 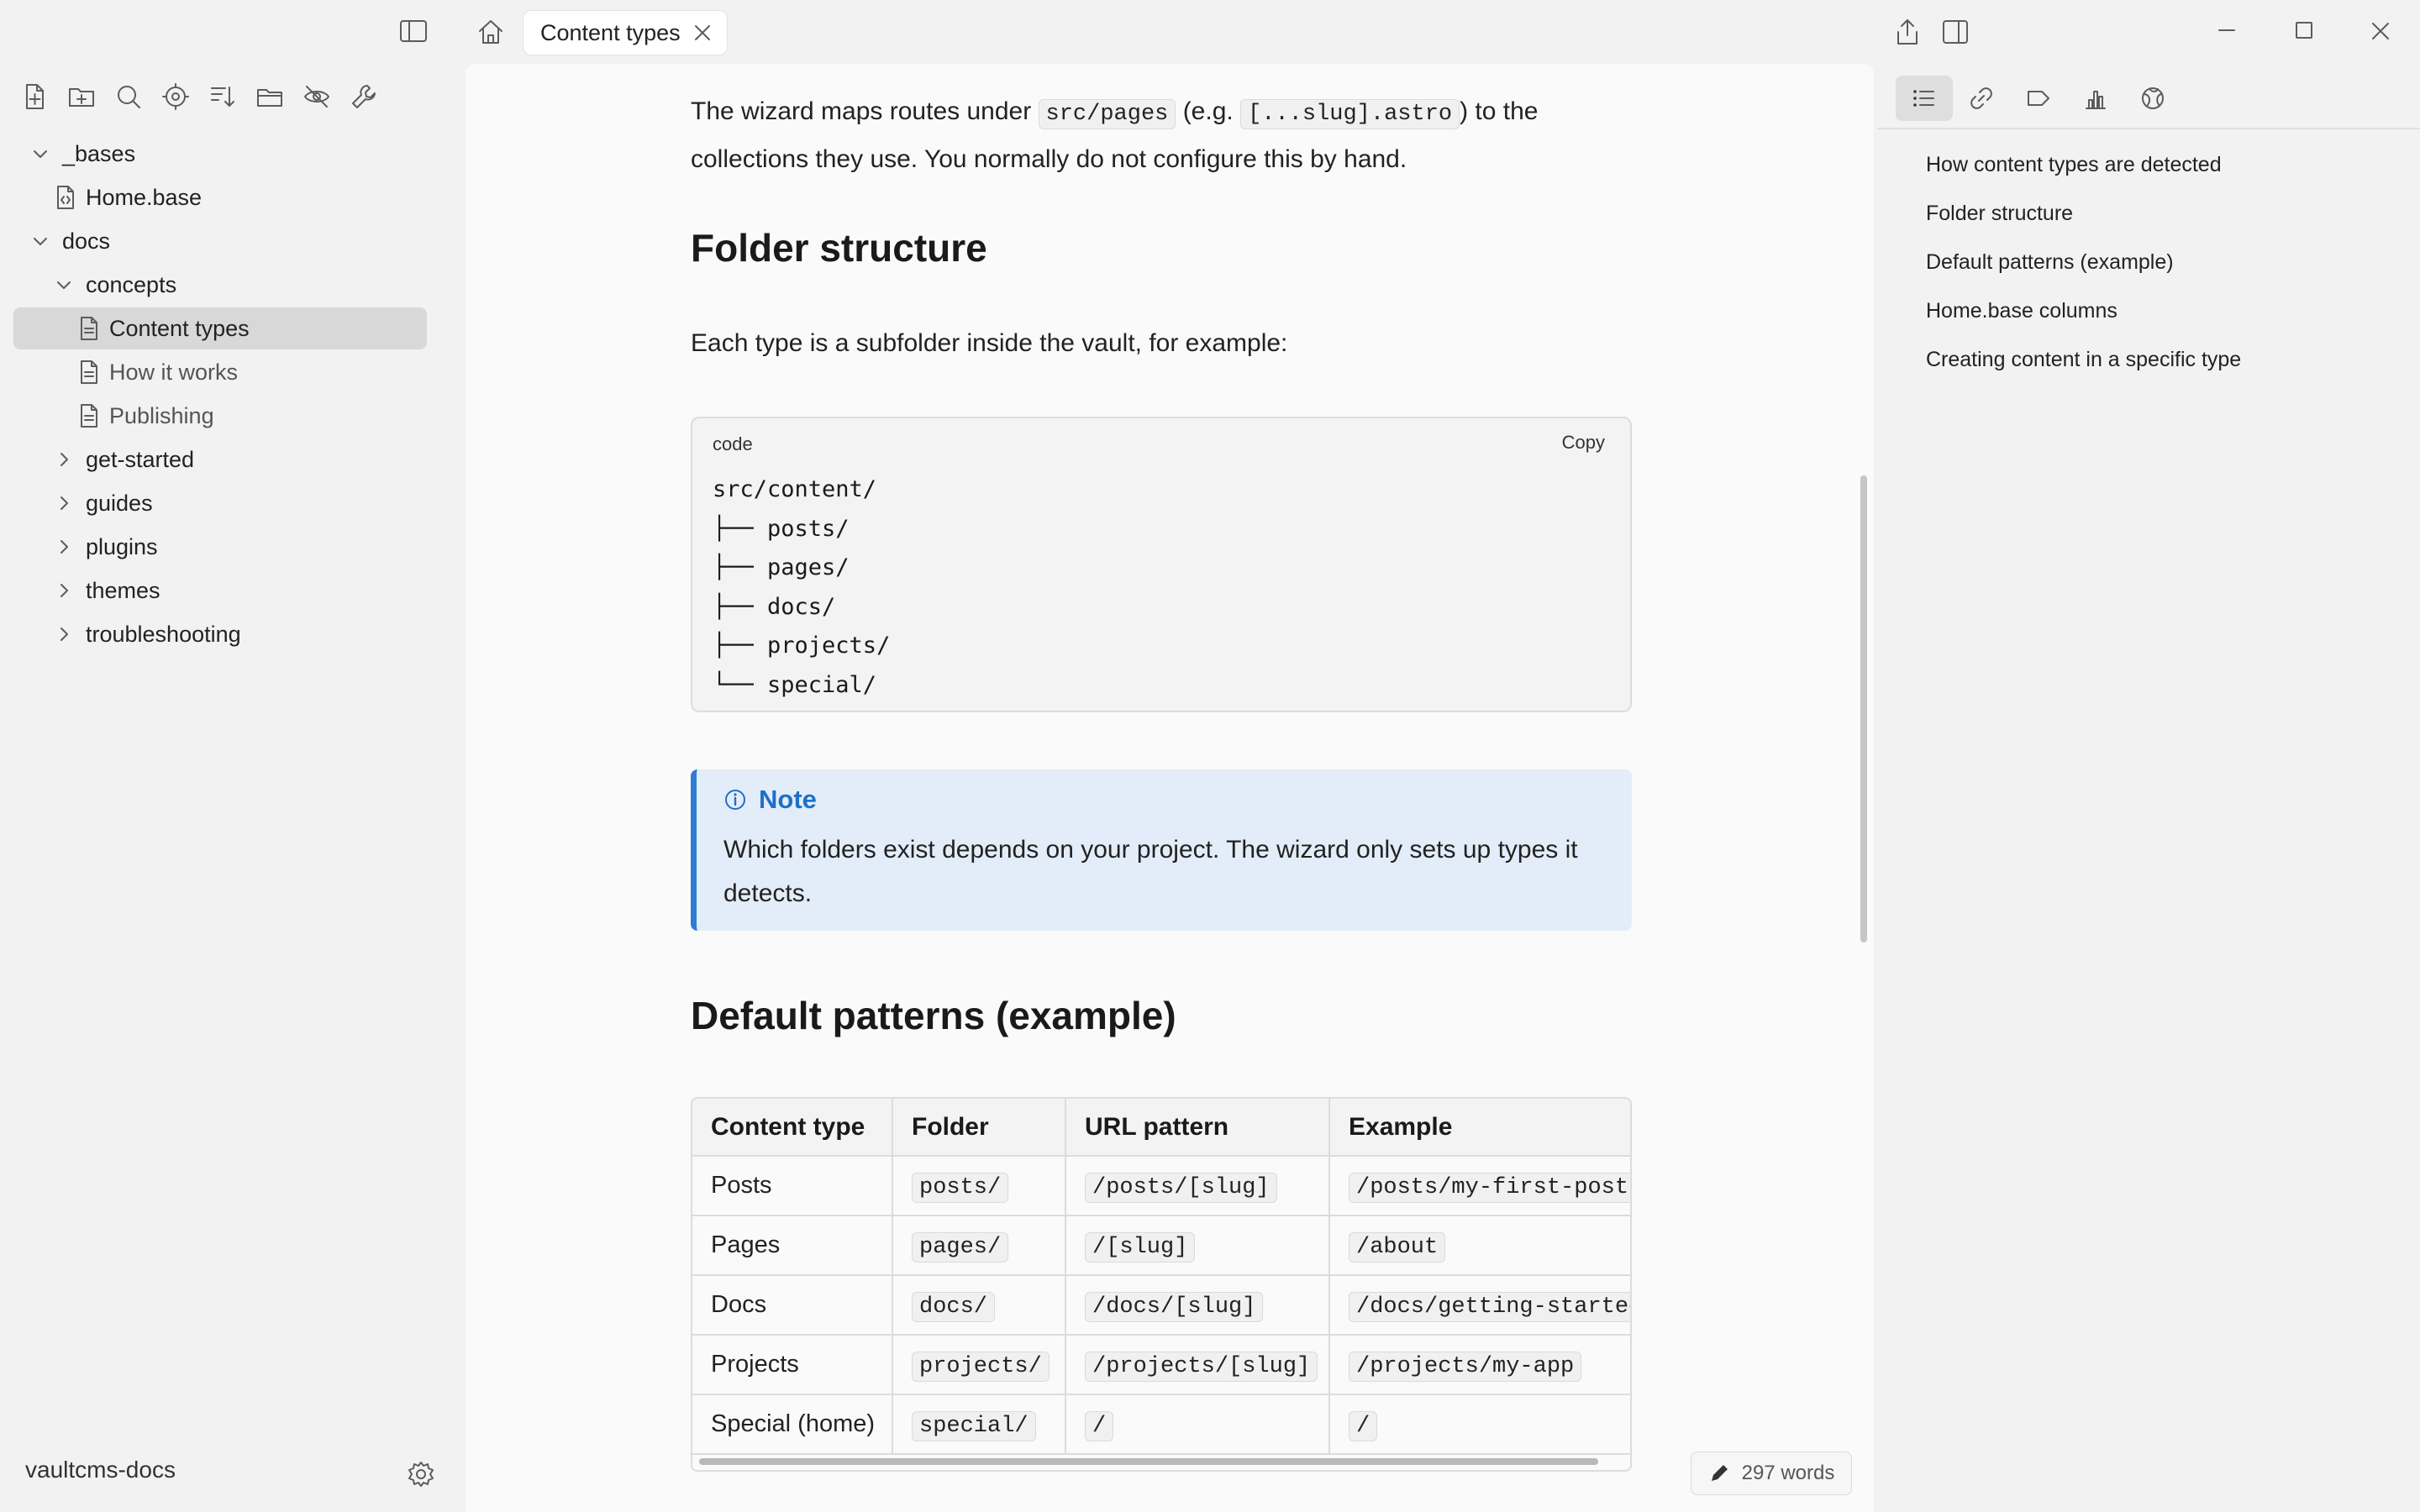 What do you see at coordinates (34, 96) in the screenshot?
I see `new-note-icon` at bounding box center [34, 96].